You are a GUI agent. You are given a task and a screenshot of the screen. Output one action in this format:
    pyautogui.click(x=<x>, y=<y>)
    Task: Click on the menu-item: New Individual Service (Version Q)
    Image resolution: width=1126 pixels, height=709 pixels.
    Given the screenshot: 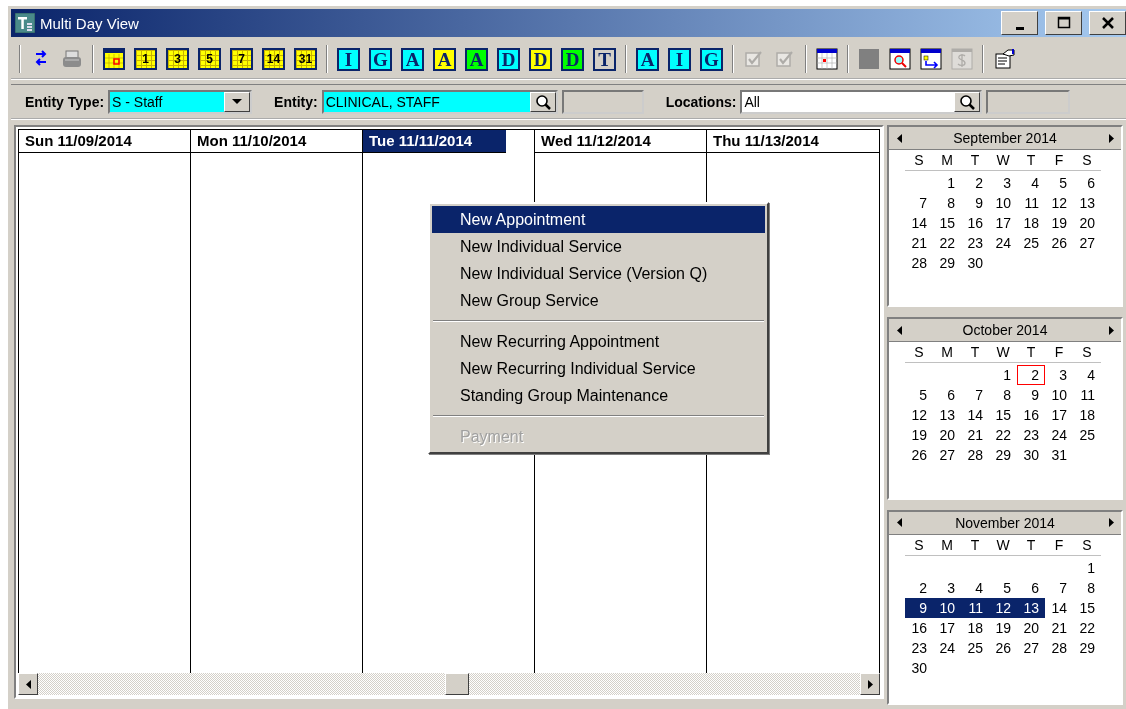 What is the action you would take?
    pyautogui.click(x=598, y=273)
    